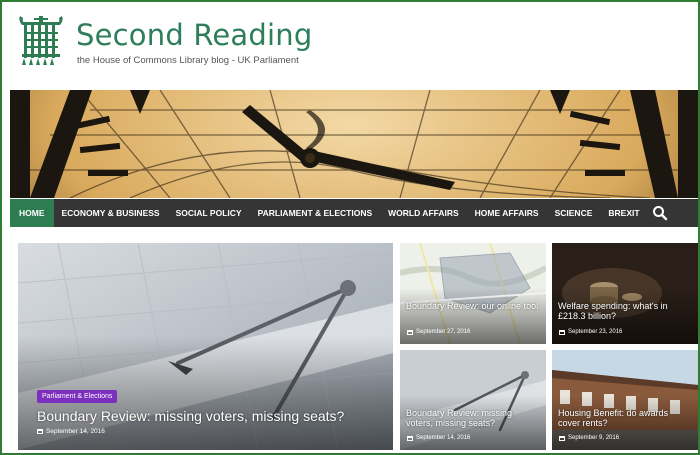 The width and height of the screenshot is (700, 455). What do you see at coordinates (594, 438) in the screenshot?
I see `date-text: September 9, 2016` at bounding box center [594, 438].